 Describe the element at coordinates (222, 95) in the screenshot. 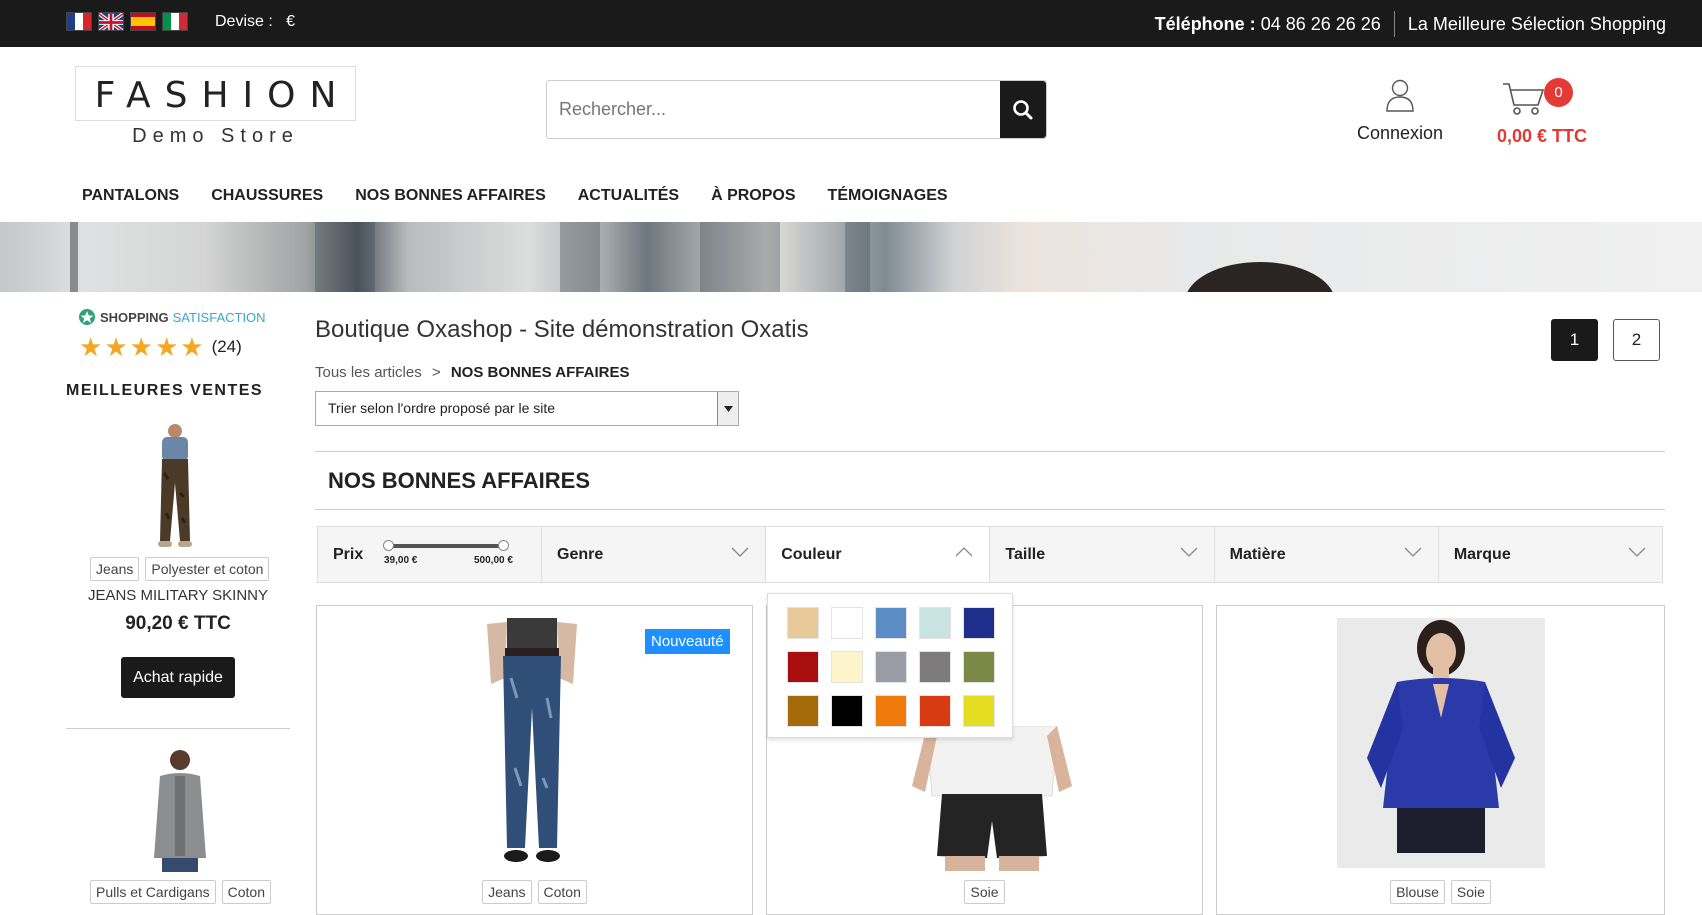

I see `logo-title: FASHION` at that location.